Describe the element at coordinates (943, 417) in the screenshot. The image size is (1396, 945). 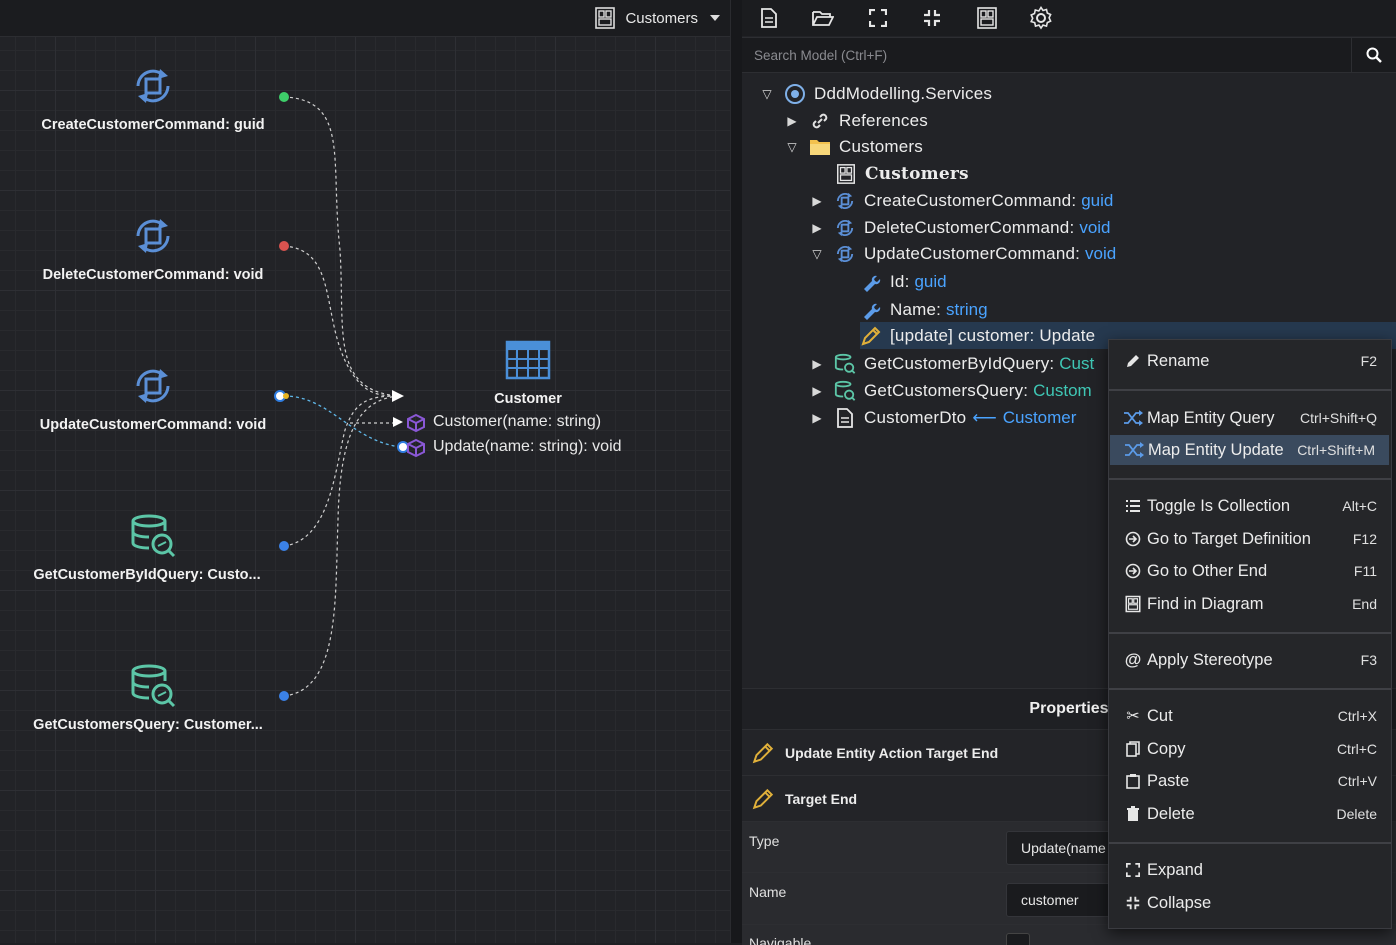
I see `tree-item-dto: ▶ CustomerDto ⟵ Customer` at that location.